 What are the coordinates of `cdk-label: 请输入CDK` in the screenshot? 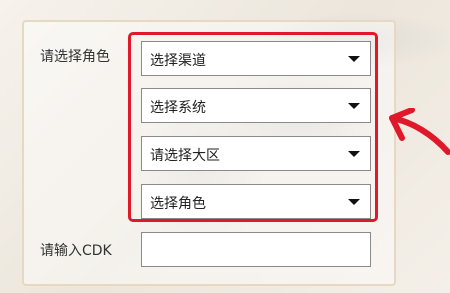 It's located at (76, 251).